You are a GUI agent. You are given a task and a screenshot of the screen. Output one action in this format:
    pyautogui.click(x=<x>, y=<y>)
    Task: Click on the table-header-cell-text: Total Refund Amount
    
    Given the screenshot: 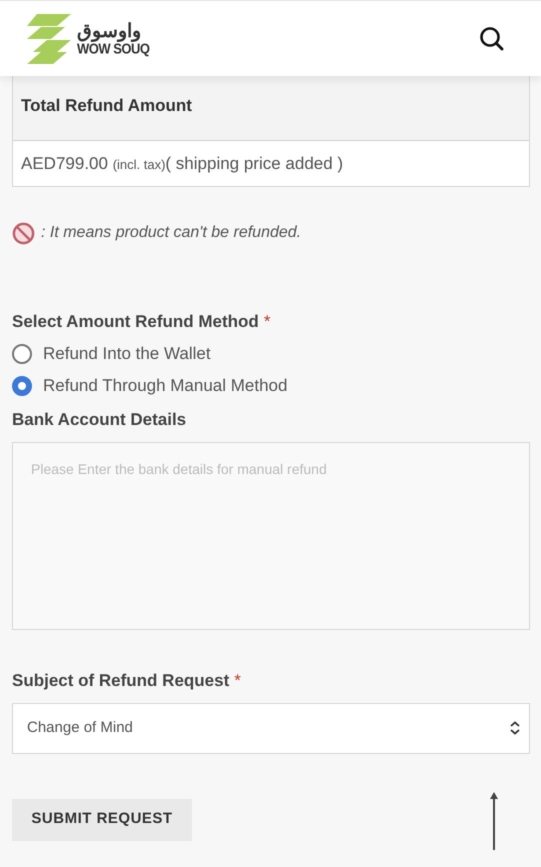 What is the action you would take?
    pyautogui.click(x=106, y=105)
    